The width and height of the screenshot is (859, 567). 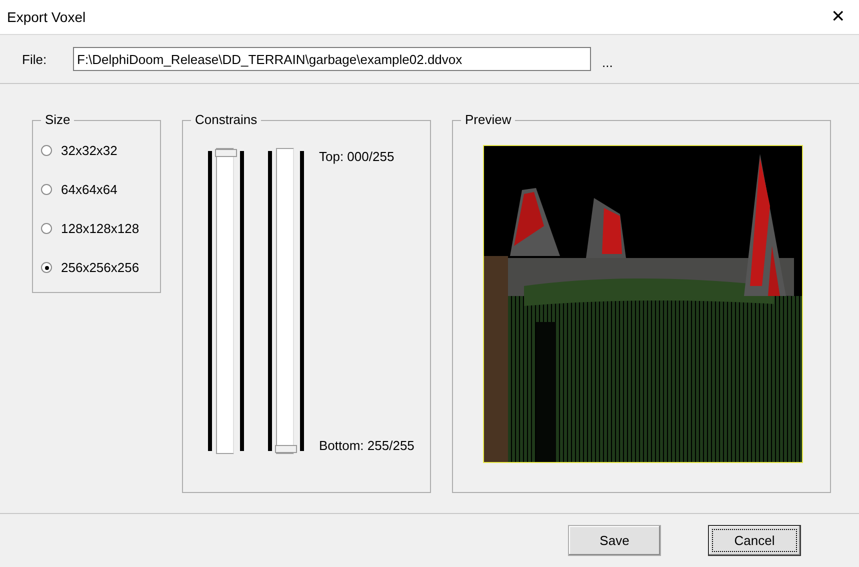 I want to click on dialog-button: Cancel, so click(x=754, y=540).